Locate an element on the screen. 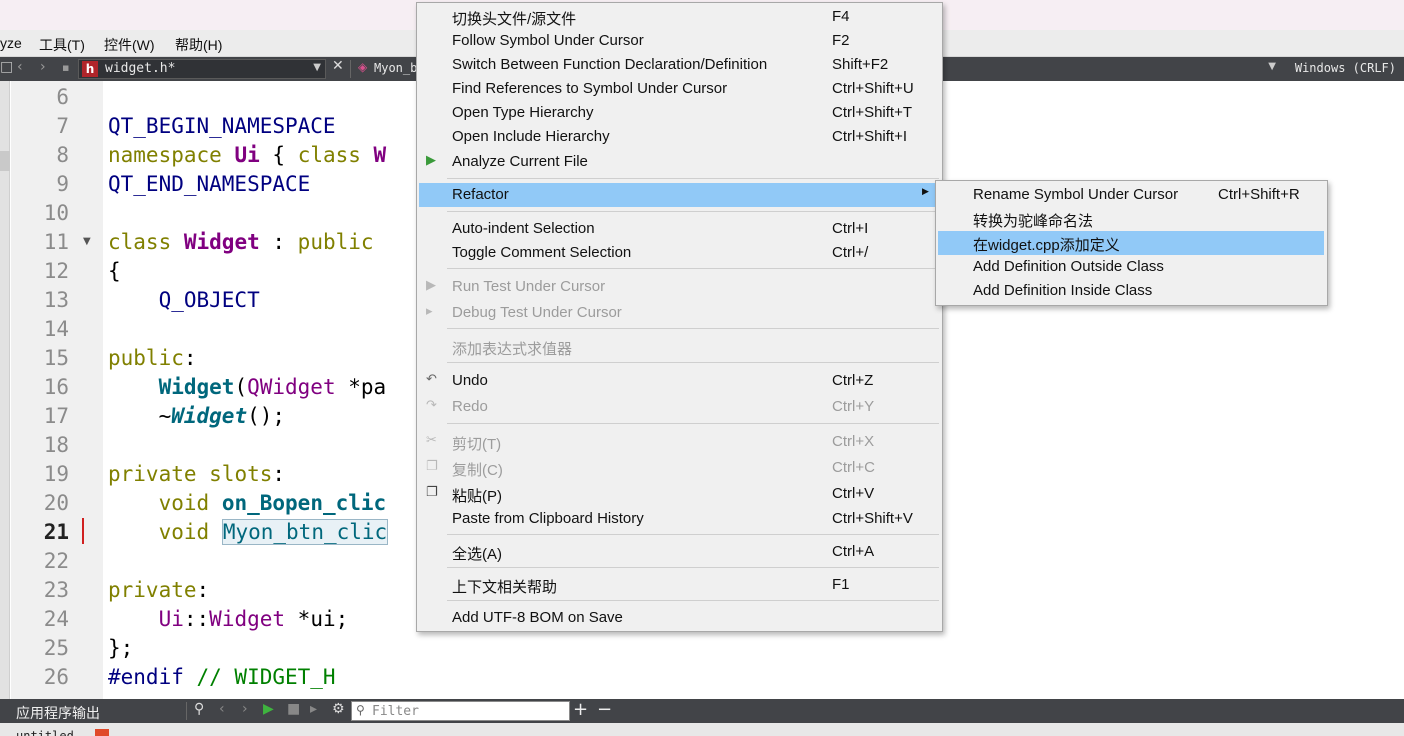  menu-item-copy: ❐ 复制(C) Ctrl+C is located at coordinates (679, 468).